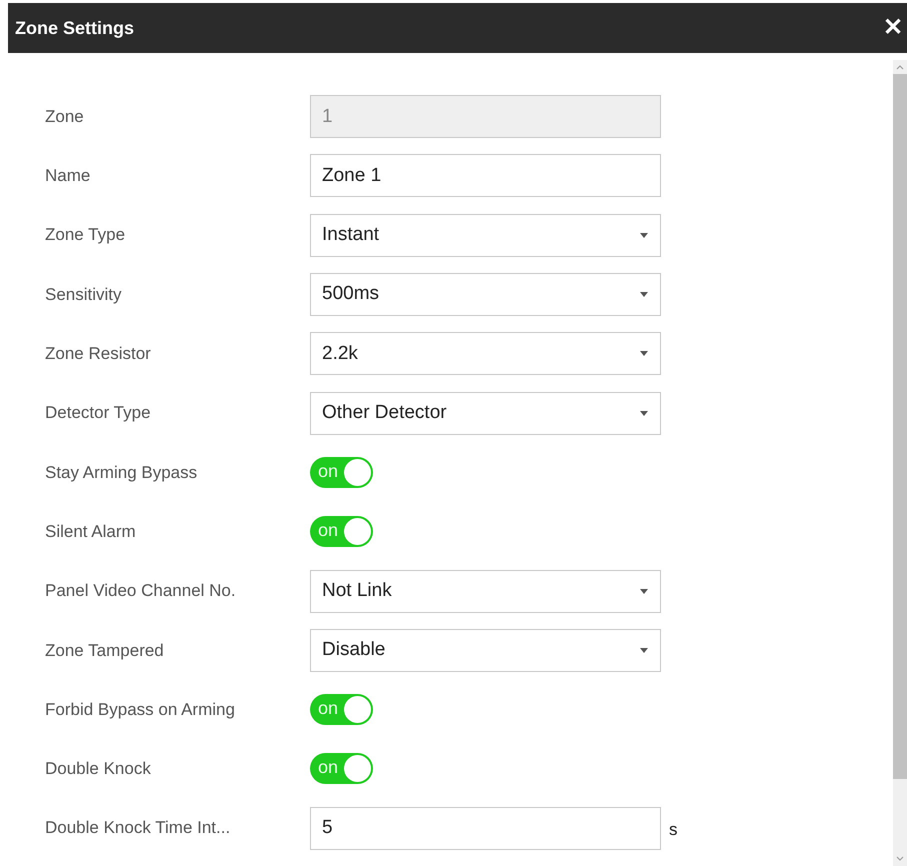  I want to click on field-label: Name, so click(68, 176).